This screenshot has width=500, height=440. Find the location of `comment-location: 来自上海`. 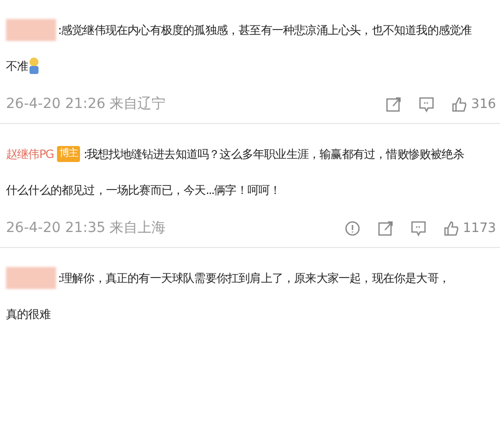

comment-location: 来自上海 is located at coordinates (137, 228).